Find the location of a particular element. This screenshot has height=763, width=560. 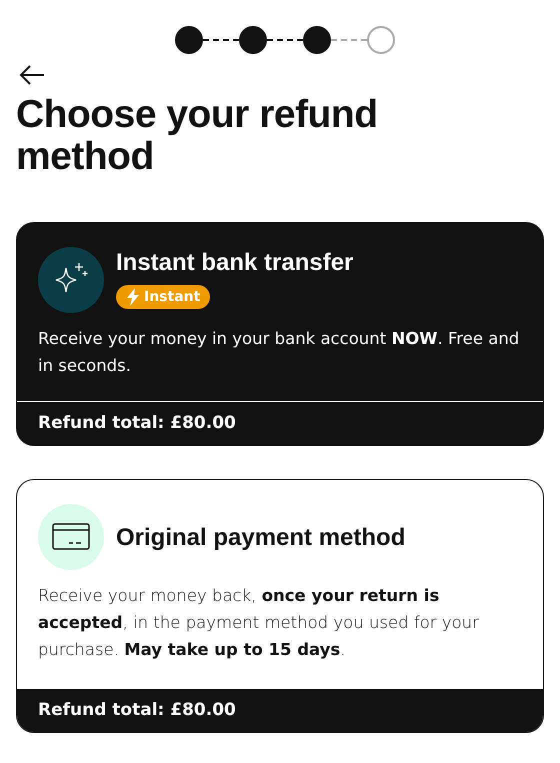

page-title: Choose your refund method is located at coordinates (197, 136).